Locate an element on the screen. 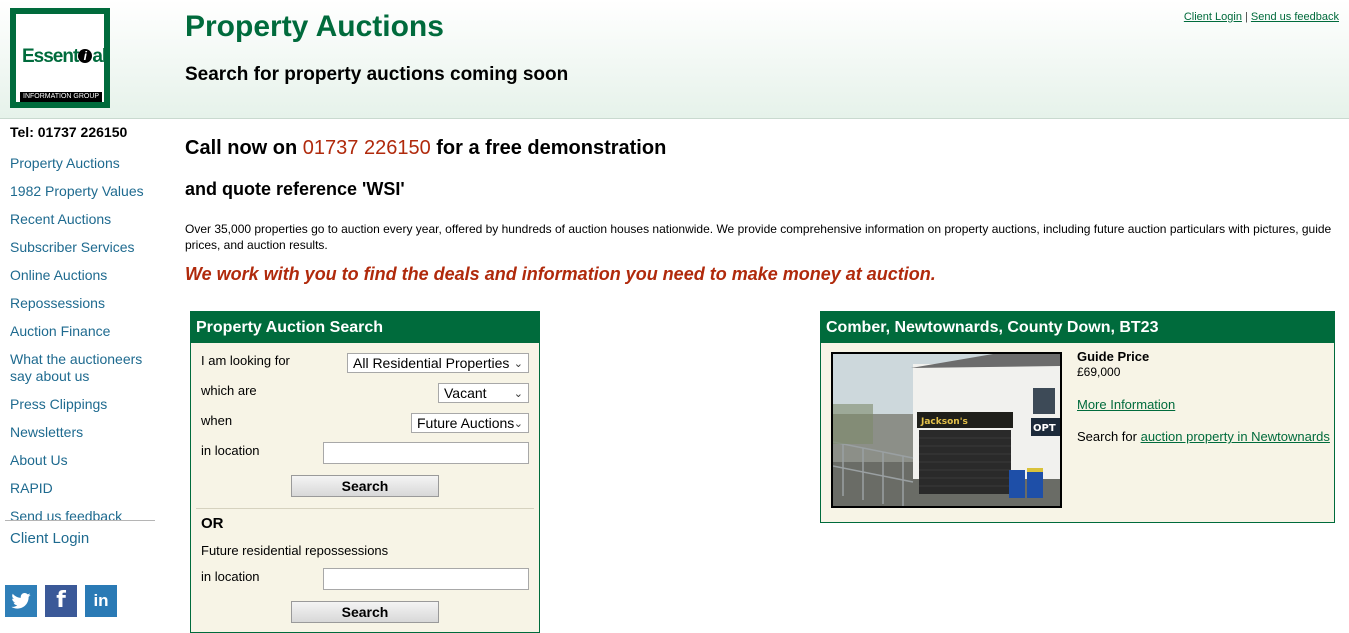 The width and height of the screenshot is (1349, 633). sidebar-divider is located at coordinates (80, 520).